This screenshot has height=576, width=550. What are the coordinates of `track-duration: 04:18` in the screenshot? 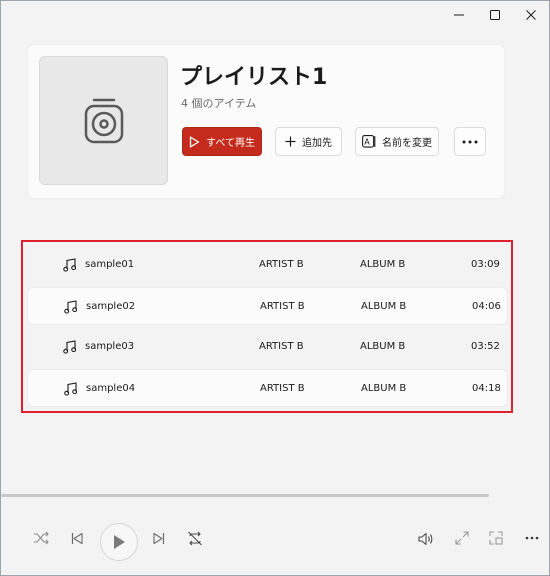 It's located at (486, 388).